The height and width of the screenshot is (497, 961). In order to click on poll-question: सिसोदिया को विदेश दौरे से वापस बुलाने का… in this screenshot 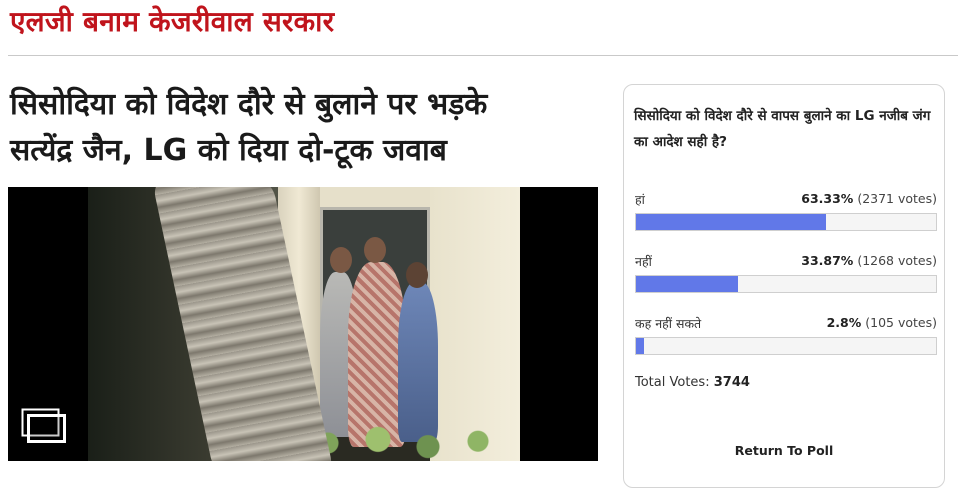, I will do `click(782, 129)`.